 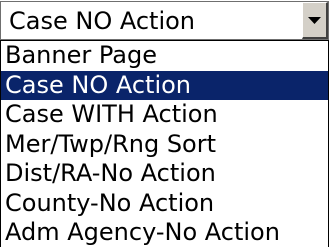 I want to click on option-adm-agency-no-action: Adm Agency-No Action, so click(x=164, y=232).